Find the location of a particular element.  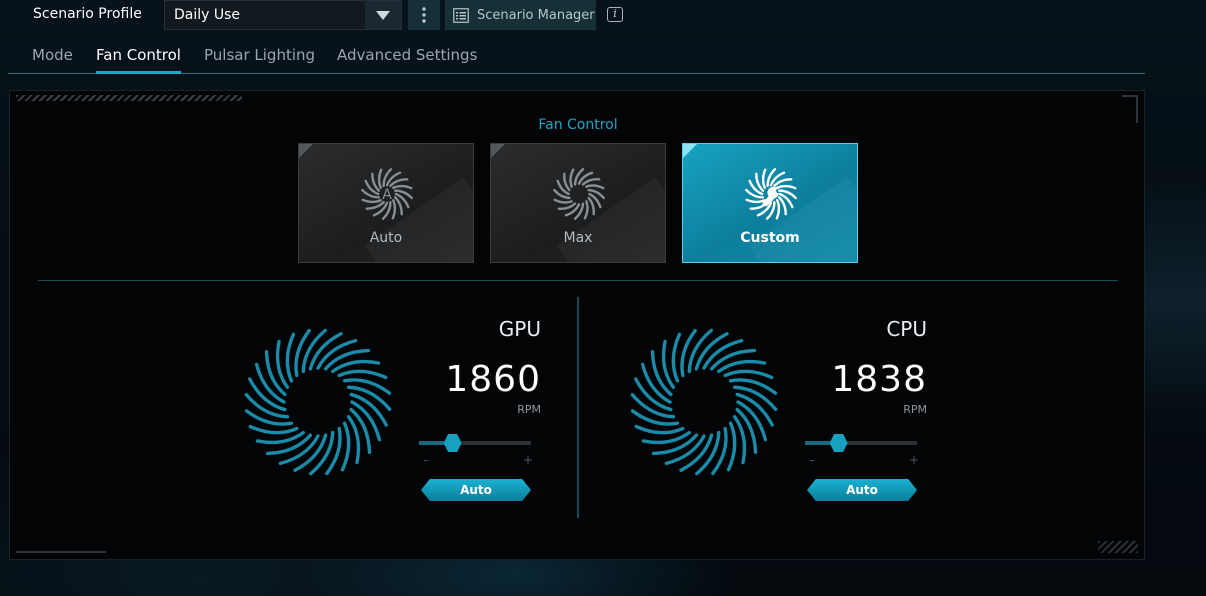

scenario-profile-value: Daily Use is located at coordinates (207, 15).